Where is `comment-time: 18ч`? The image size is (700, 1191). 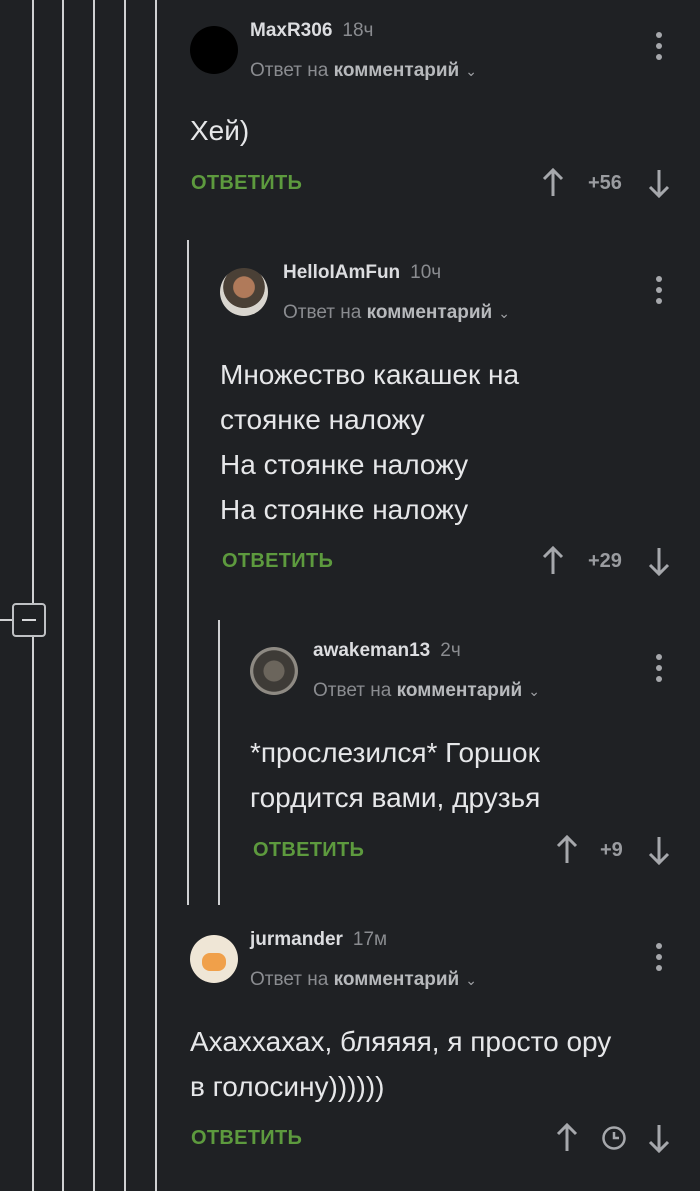
comment-time: 18ч is located at coordinates (358, 30).